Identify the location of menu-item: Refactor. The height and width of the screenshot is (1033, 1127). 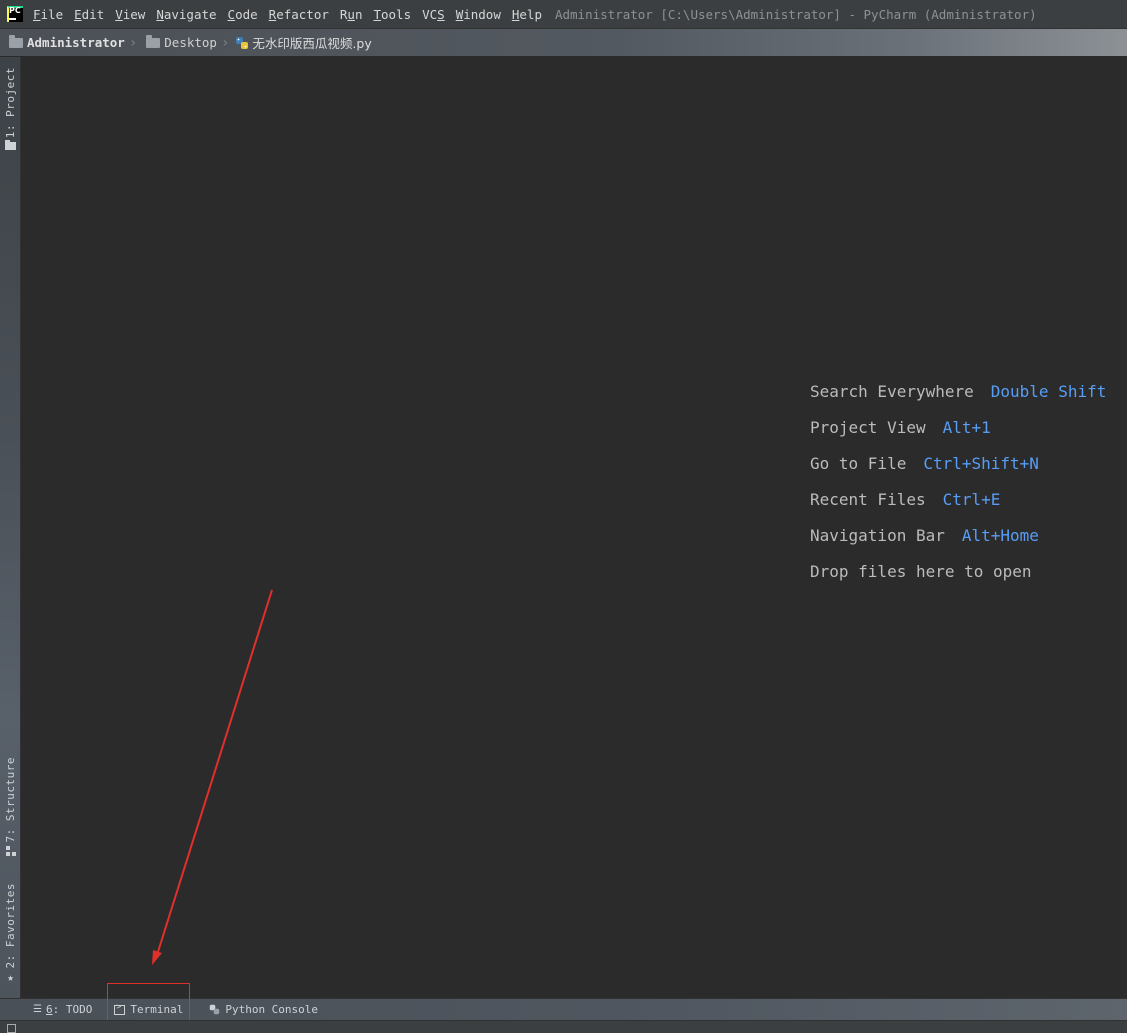
(299, 14).